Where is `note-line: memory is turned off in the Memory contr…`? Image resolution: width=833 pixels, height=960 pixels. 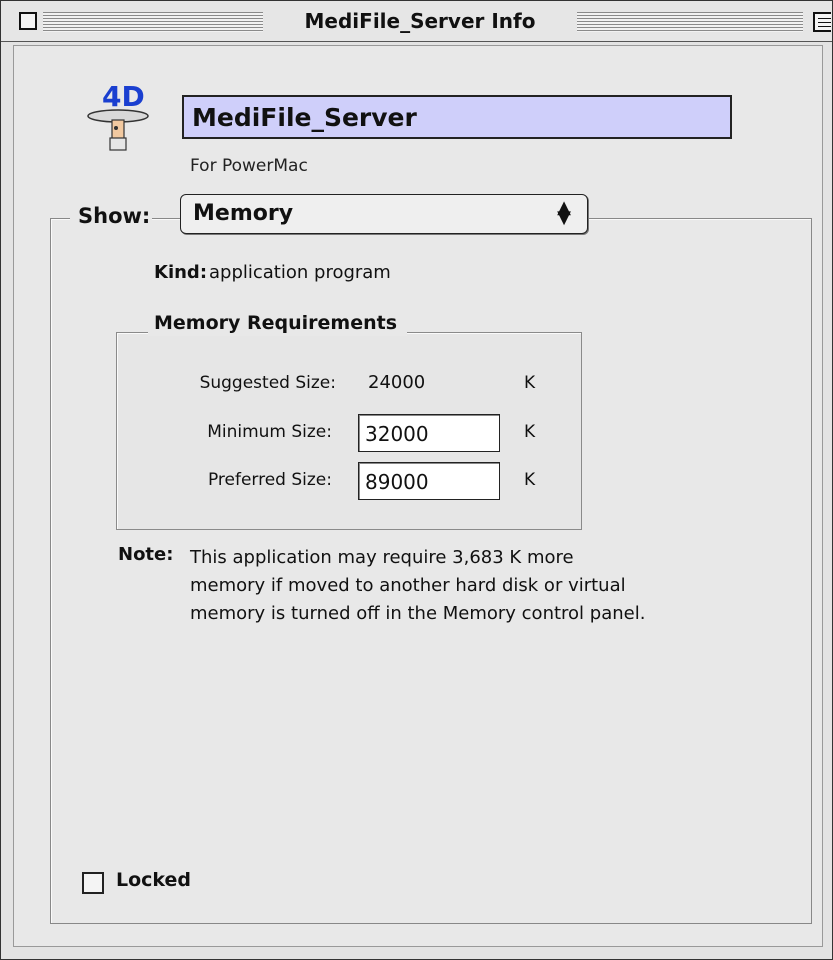 note-line: memory is turned off in the Memory contr… is located at coordinates (418, 613).